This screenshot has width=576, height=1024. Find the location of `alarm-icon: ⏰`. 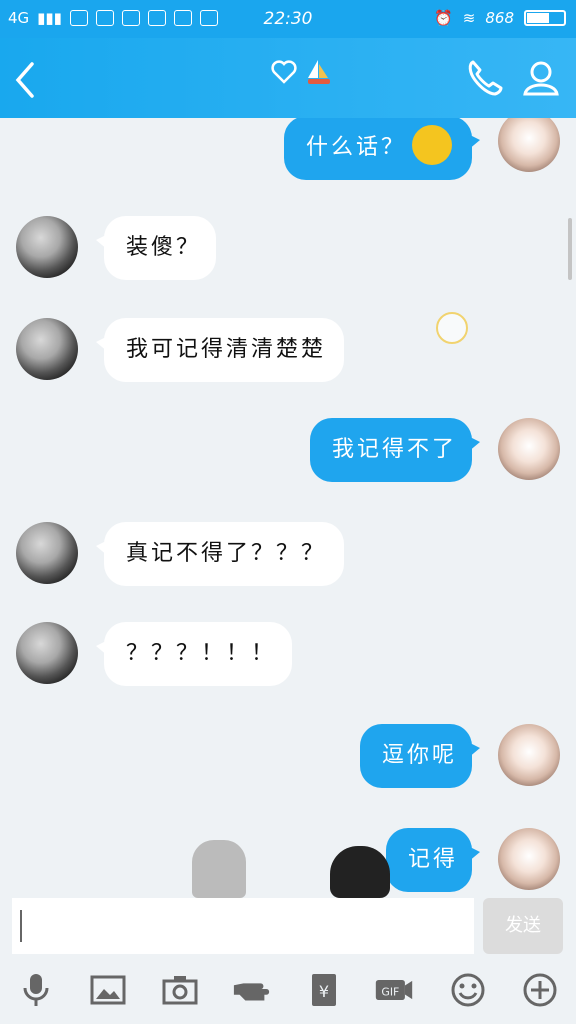

alarm-icon: ⏰ is located at coordinates (443, 18).